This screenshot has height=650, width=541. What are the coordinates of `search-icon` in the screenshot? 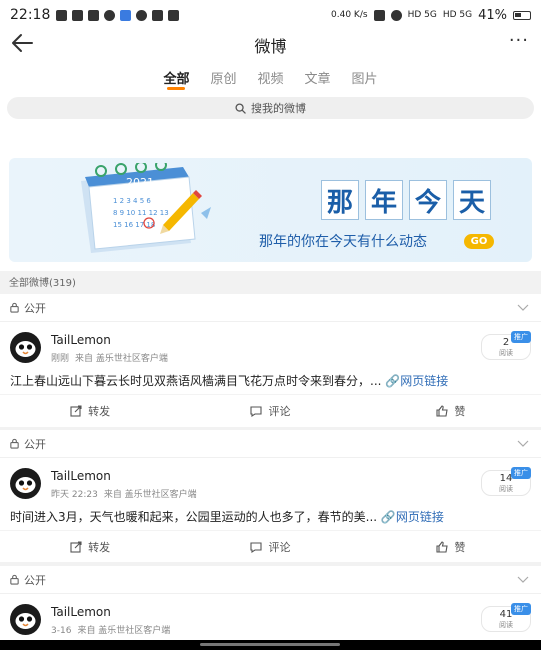 It's located at (240, 108).